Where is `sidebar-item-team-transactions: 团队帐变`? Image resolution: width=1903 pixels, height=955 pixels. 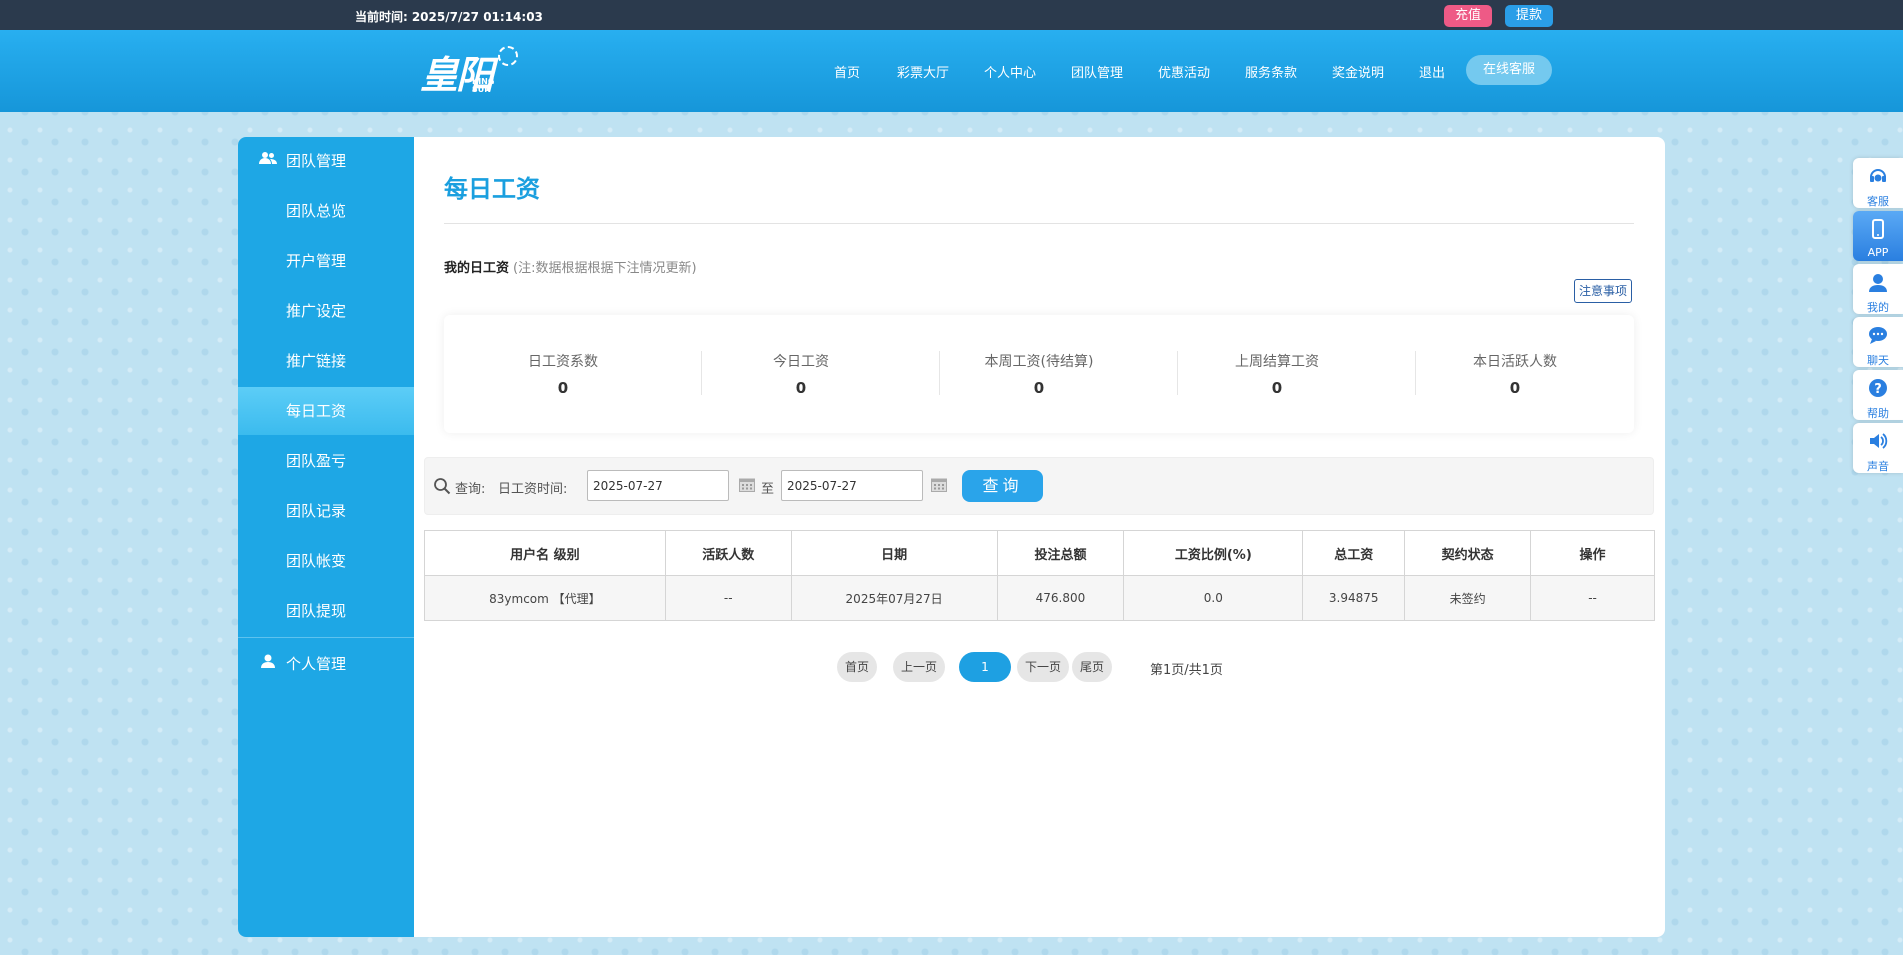
sidebar-item-team-transactions: 团队帐变 is located at coordinates (326, 561).